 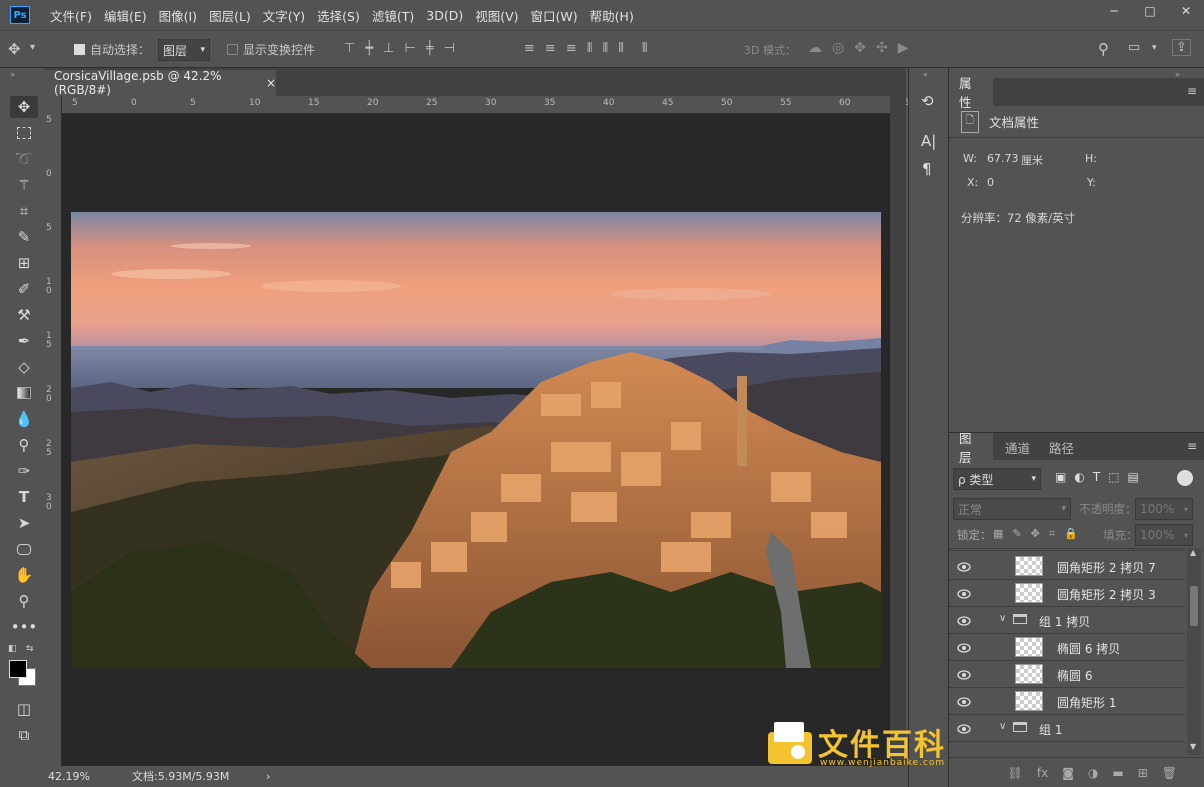 I want to click on menu-item-6: 滤镜(T), so click(x=393, y=15).